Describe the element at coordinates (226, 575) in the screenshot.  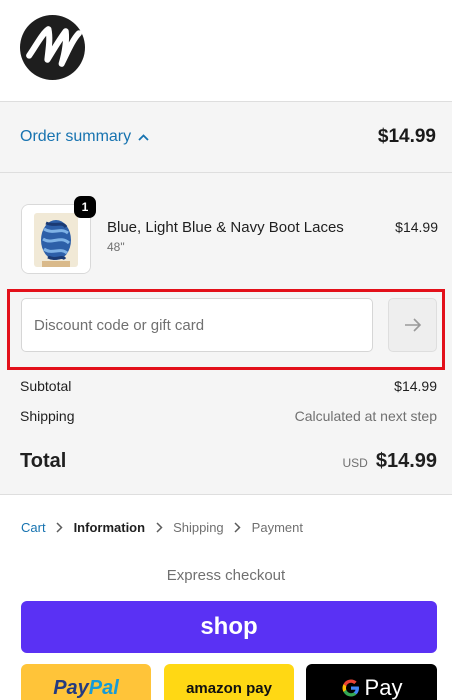
I see `express-checkout-label: Express checkout` at that location.